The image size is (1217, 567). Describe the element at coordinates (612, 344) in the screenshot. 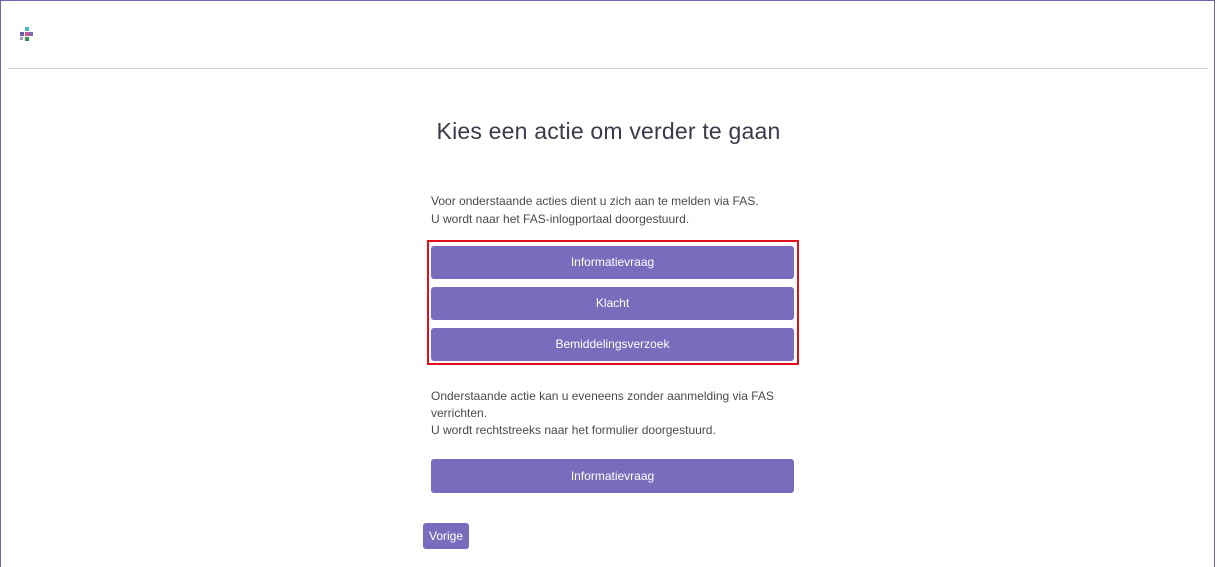

I see `bemiddelingsverzoek-button: Bemiddelingsverzoek` at that location.